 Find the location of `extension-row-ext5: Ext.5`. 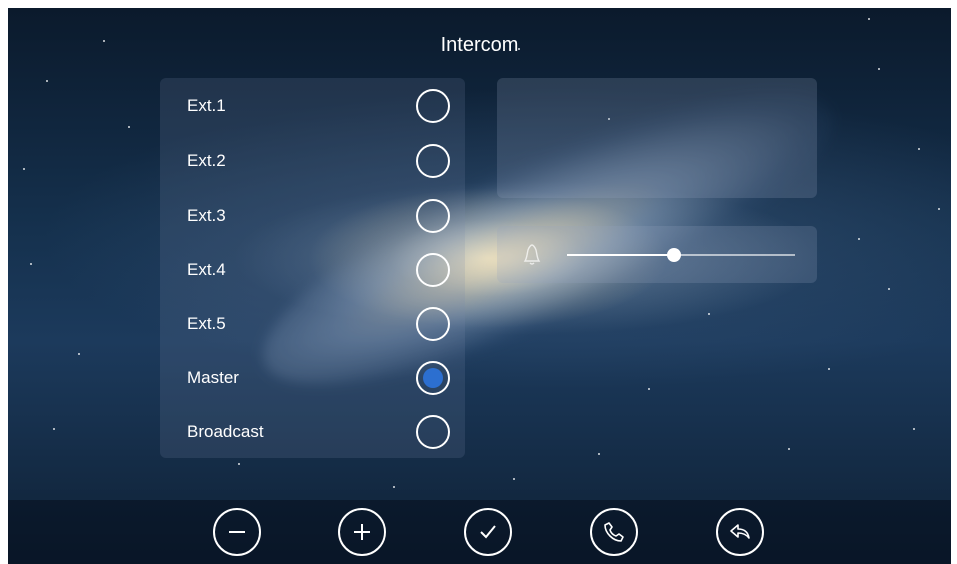

extension-row-ext5: Ext.5 is located at coordinates (312, 323).